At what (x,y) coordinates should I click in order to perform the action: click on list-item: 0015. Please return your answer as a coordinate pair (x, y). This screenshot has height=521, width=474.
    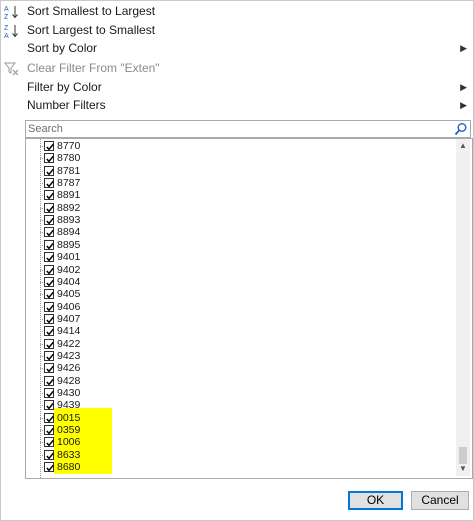
    Looking at the image, I should click on (241, 418).